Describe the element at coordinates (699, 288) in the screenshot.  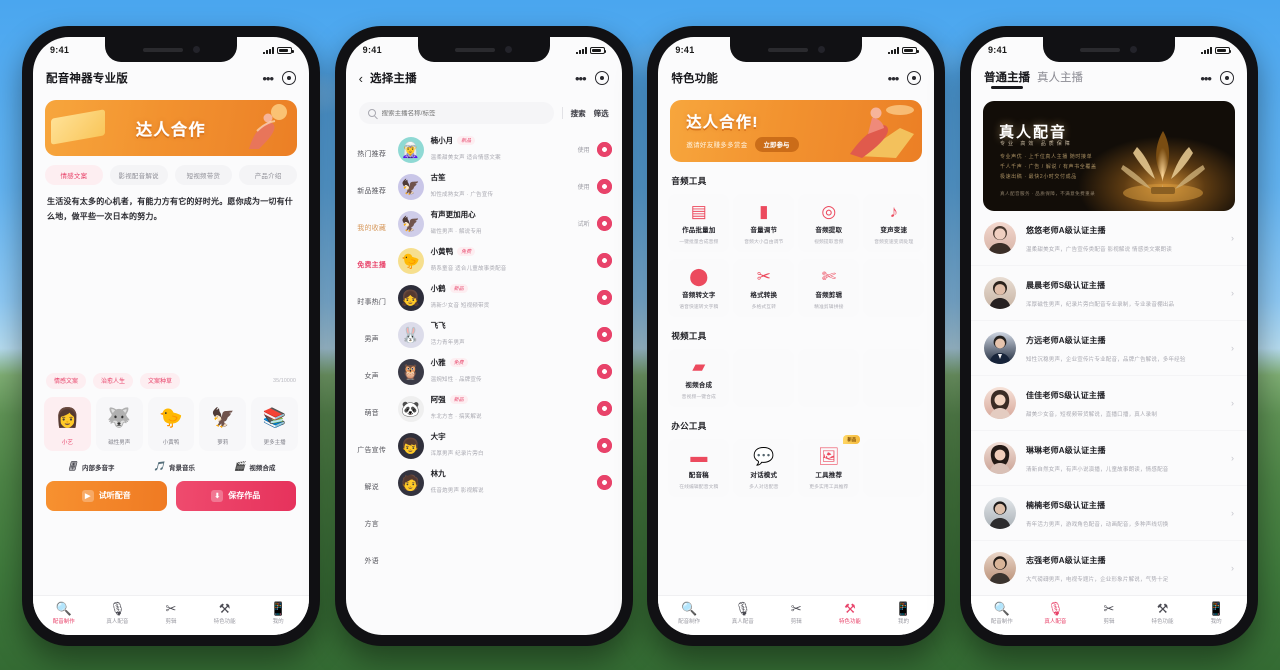
I see `tool-audio-to-text: ⬤ 音频转文字 语音快速转文字稿` at that location.